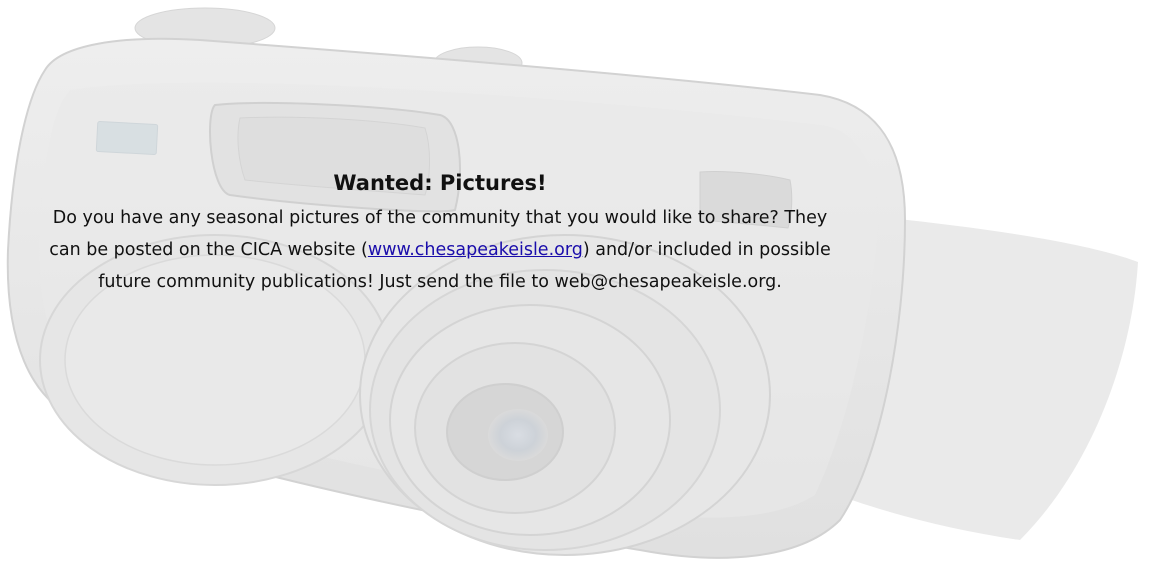 This screenshot has height=573, width=1149. Describe the element at coordinates (475, 250) in the screenshot. I see `website-link: www.chesapeakeisle.org` at that location.